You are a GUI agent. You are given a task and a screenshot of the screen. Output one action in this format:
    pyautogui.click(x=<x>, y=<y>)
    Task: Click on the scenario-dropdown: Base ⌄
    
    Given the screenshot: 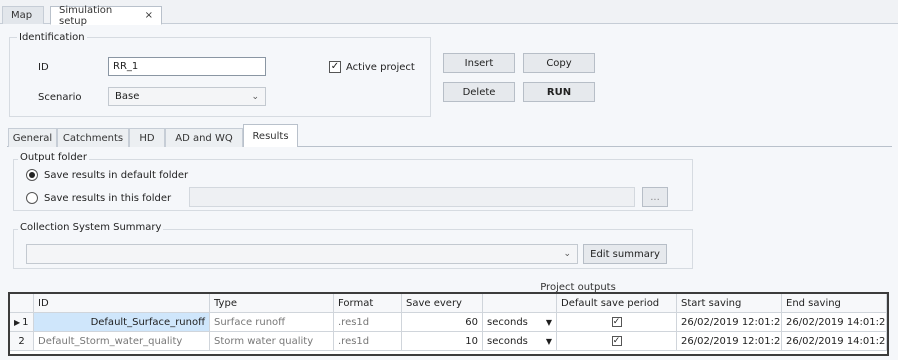 What is the action you would take?
    pyautogui.click(x=187, y=96)
    